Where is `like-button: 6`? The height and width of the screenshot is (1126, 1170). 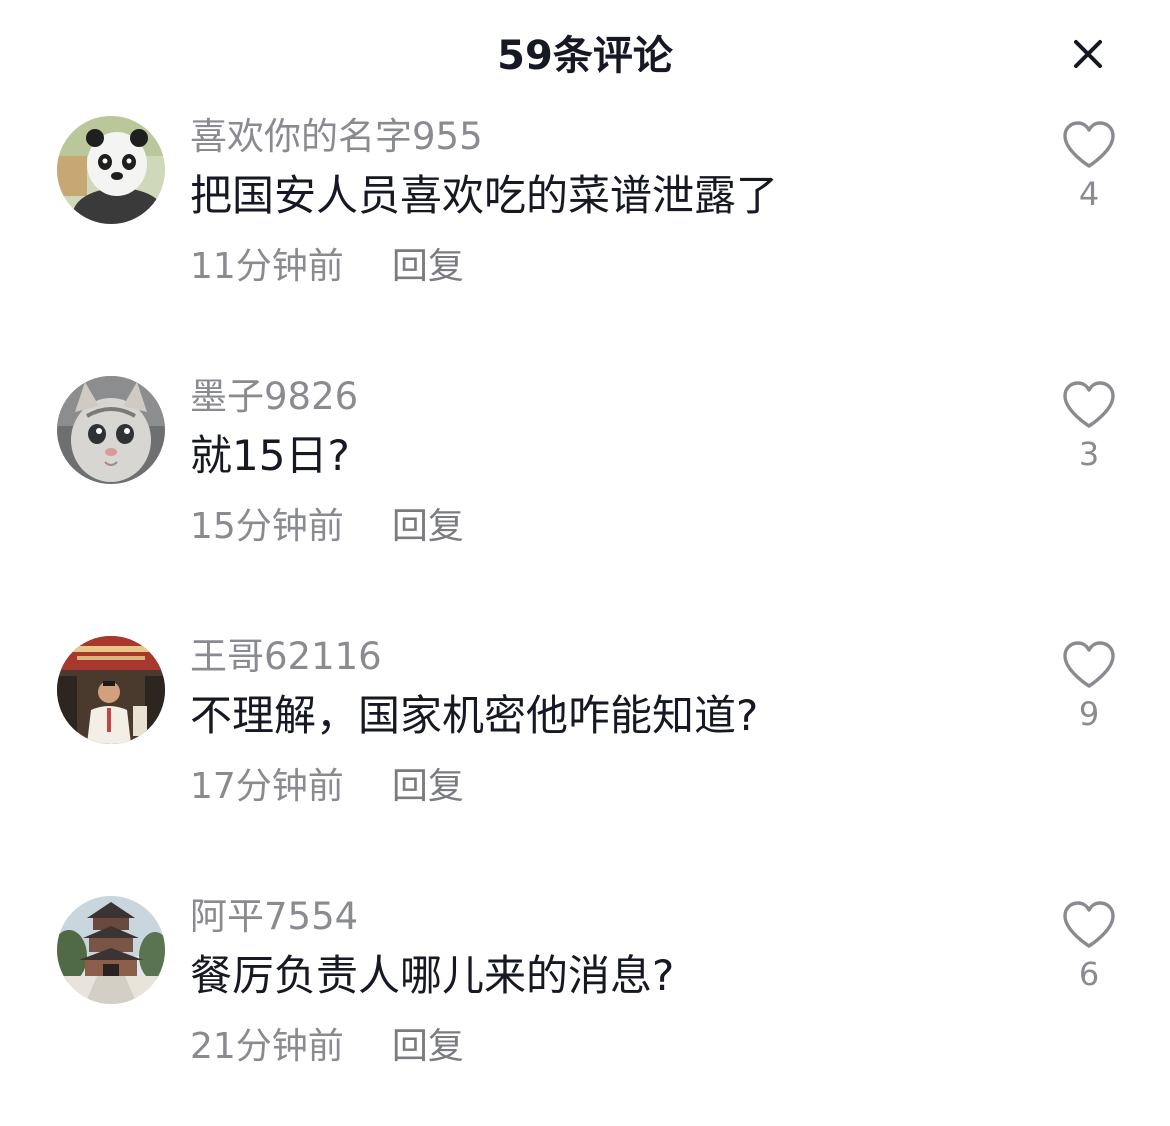 like-button: 6 is located at coordinates (1089, 947).